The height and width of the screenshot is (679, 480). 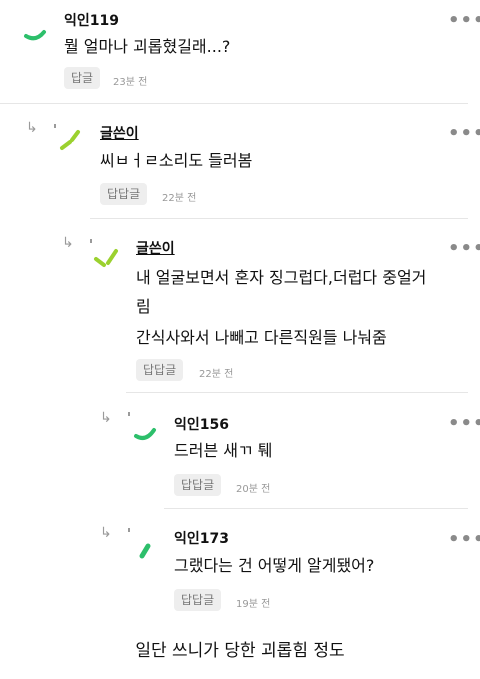 What do you see at coordinates (223, 450) in the screenshot?
I see `comment-body: 드러븐 새ㄲ 퉤` at bounding box center [223, 450].